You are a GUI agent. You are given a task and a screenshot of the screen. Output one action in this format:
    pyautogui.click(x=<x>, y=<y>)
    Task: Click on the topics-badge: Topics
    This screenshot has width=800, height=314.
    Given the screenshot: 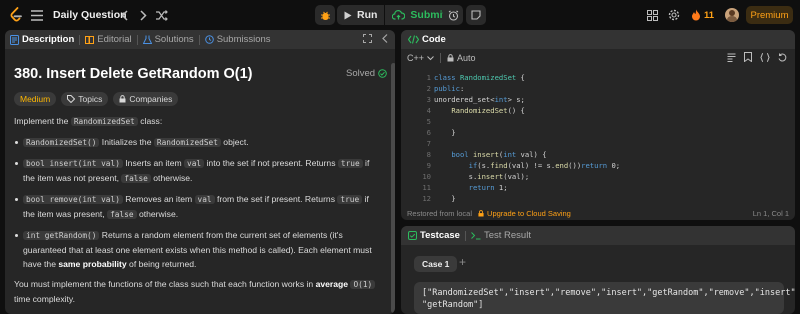 What is the action you would take?
    pyautogui.click(x=85, y=99)
    